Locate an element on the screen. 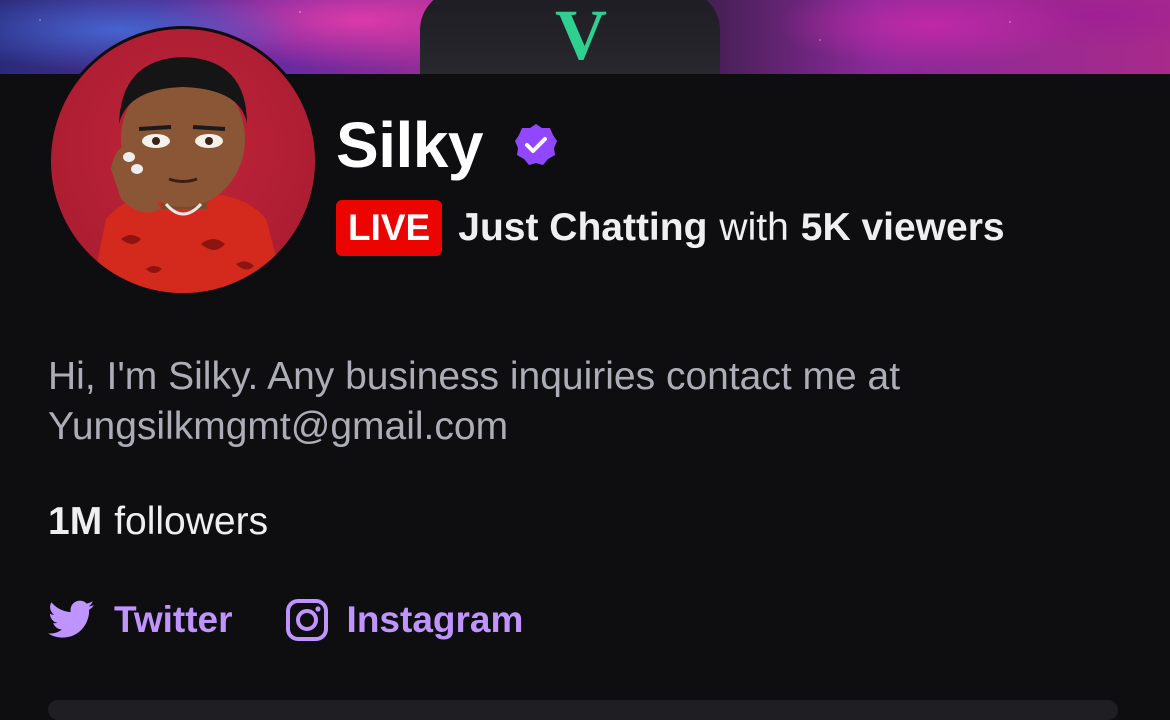 The height and width of the screenshot is (720, 1170). followers-label: followers is located at coordinates (191, 521).